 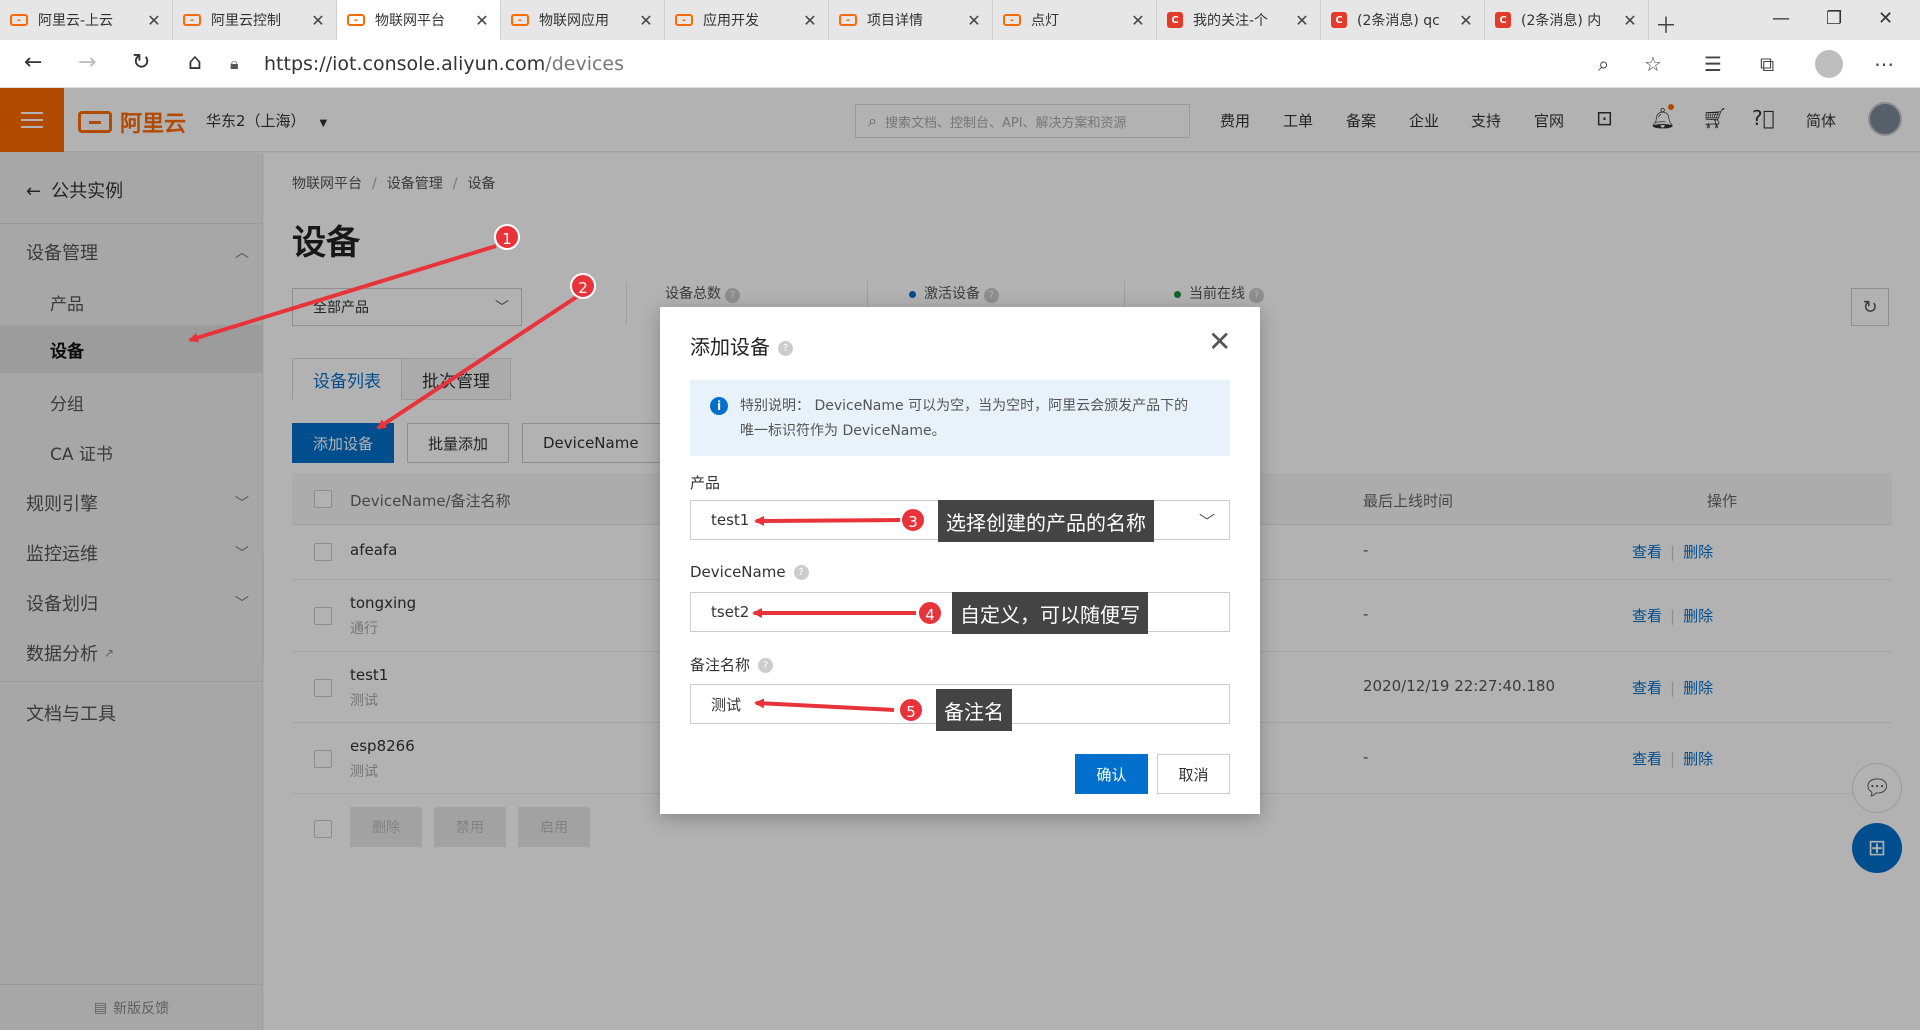 I want to click on confirm-button: 确认, so click(x=1111, y=774).